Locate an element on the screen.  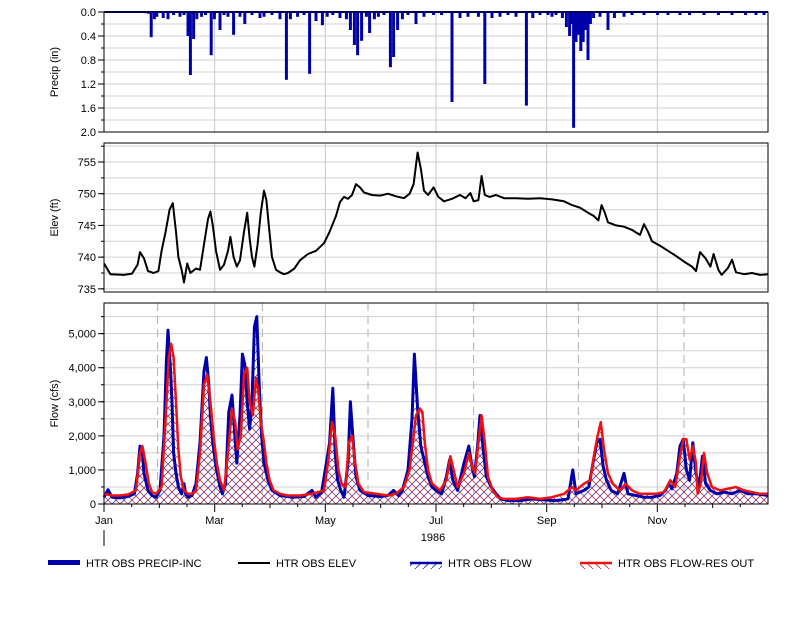
x-tick-label: Sep is located at coordinates (547, 521).